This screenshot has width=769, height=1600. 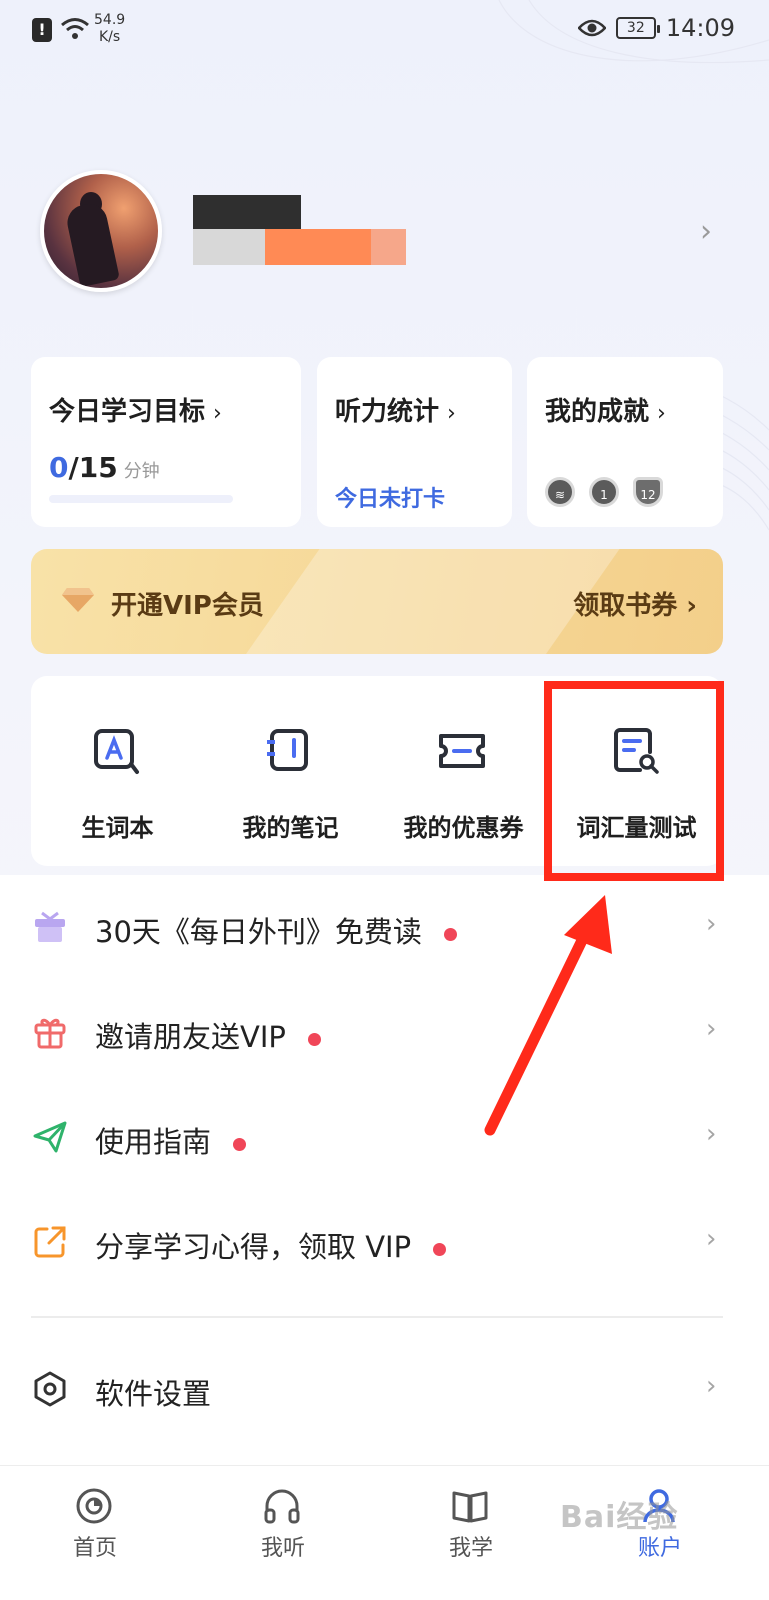 What do you see at coordinates (287, 750) in the screenshot?
I see `notes-icon` at bounding box center [287, 750].